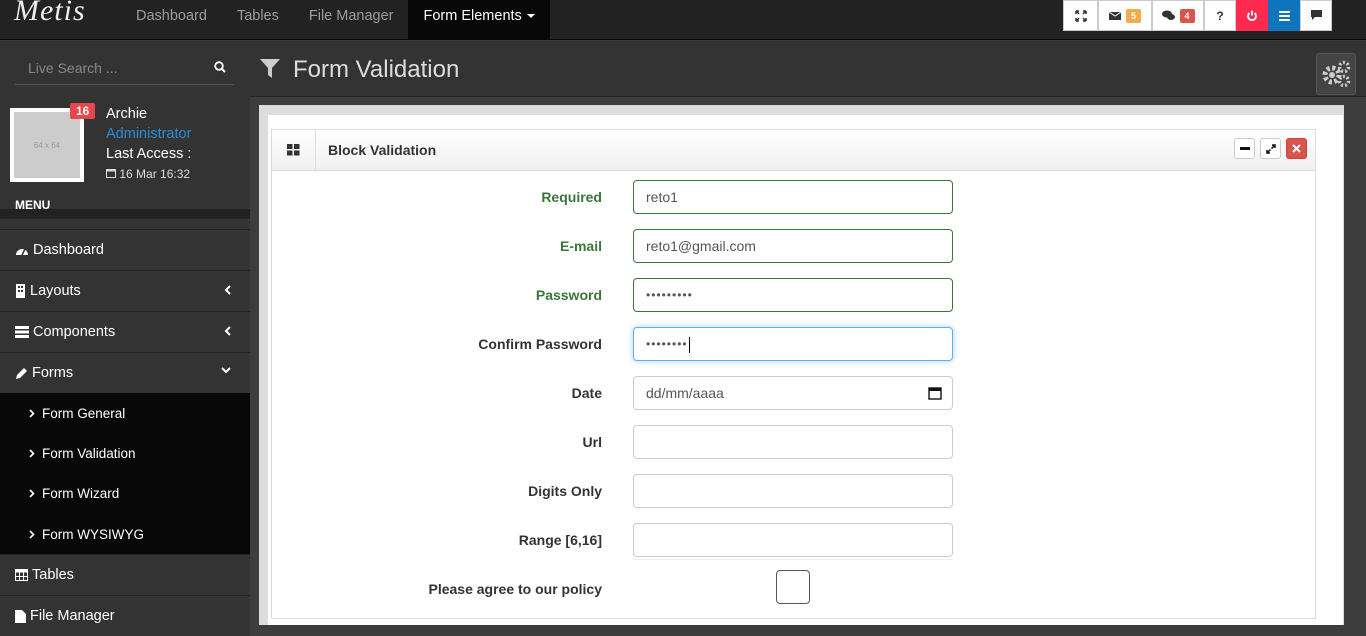 This screenshot has width=1366, height=636. What do you see at coordinates (125, 575) in the screenshot?
I see `sidebar-item-tables: Tables` at bounding box center [125, 575].